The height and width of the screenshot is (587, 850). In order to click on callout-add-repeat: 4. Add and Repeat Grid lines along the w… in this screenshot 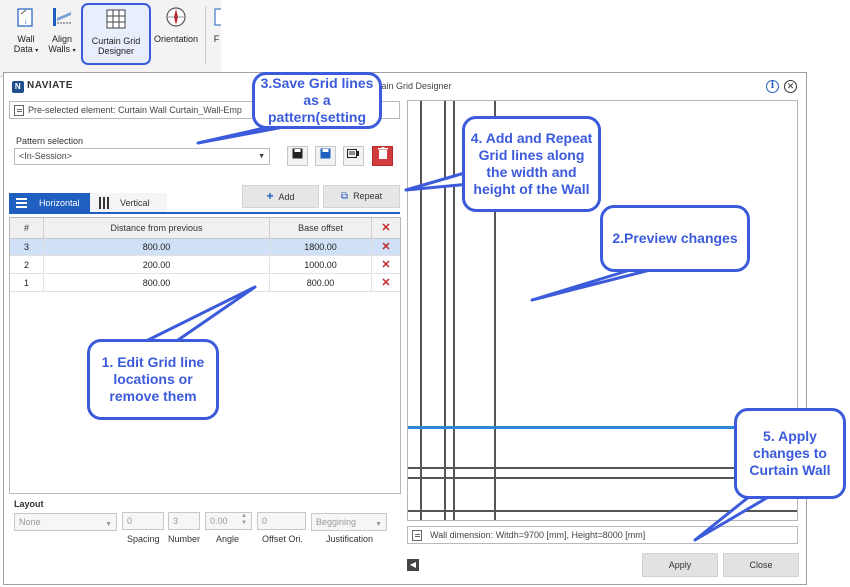, I will do `click(531, 164)`.